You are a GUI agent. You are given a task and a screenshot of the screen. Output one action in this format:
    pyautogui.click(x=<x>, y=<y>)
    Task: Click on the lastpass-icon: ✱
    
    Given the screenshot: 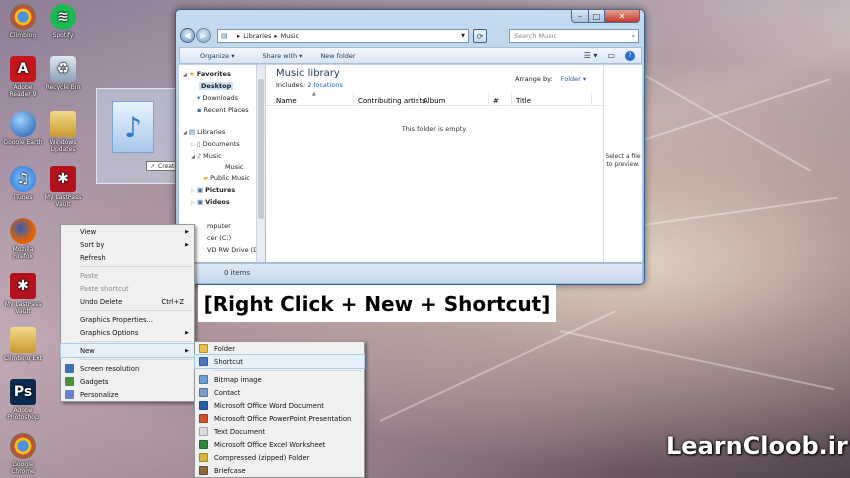 What is the action you would take?
    pyautogui.click(x=23, y=286)
    